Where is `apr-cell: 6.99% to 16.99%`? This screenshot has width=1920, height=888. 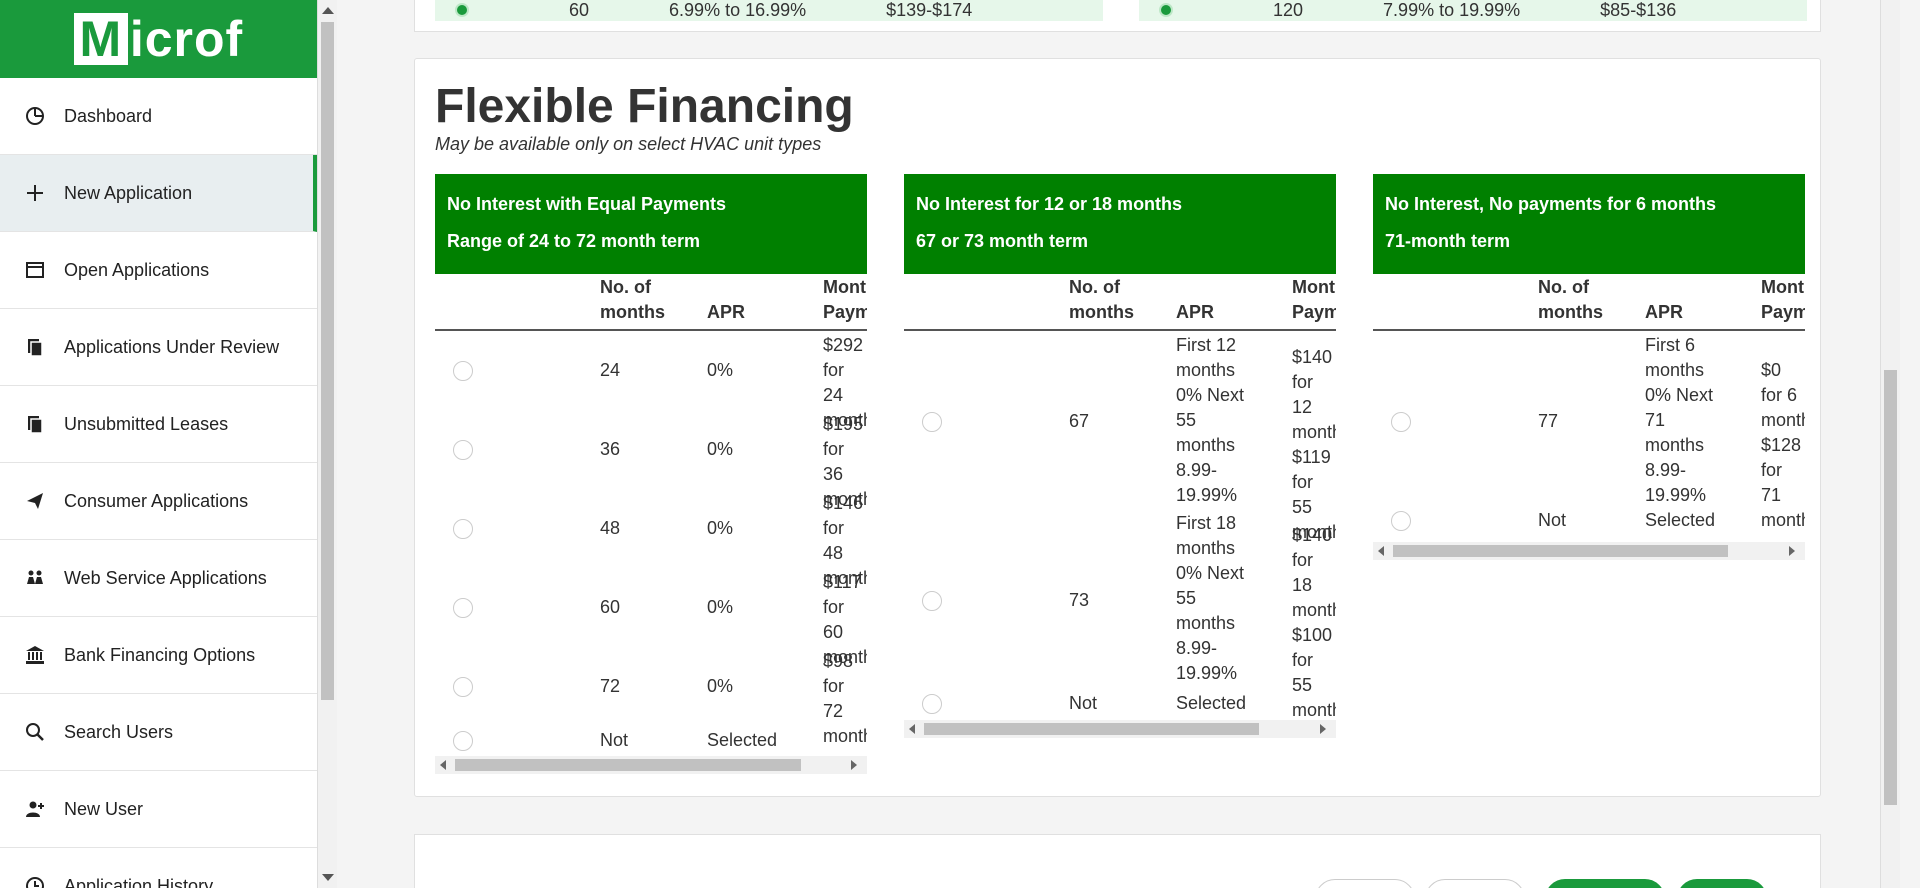 apr-cell: 6.99% to 16.99% is located at coordinates (738, 10).